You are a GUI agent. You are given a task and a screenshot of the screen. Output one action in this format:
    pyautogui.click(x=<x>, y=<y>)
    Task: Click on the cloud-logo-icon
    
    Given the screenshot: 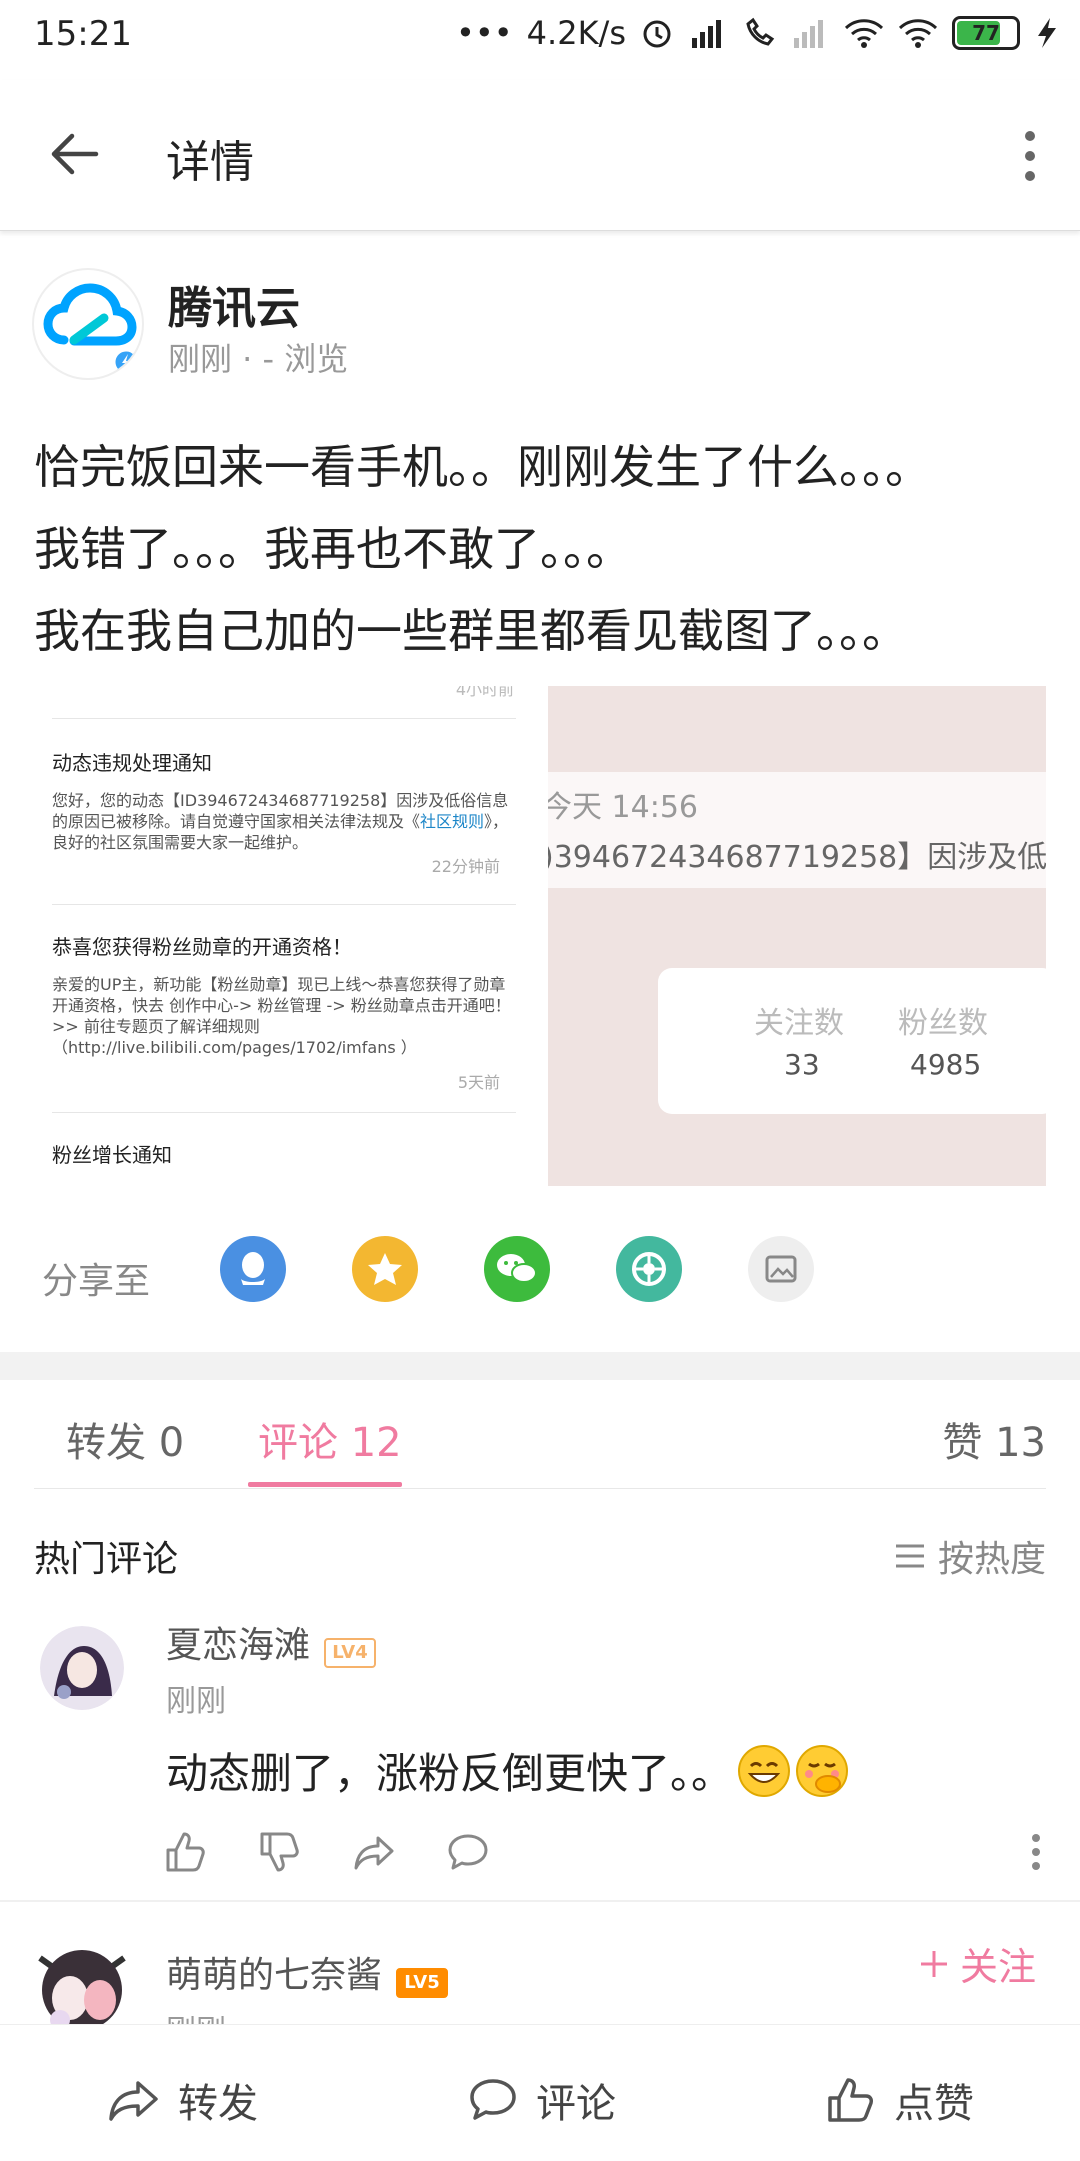 What is the action you would take?
    pyautogui.click(x=91, y=329)
    